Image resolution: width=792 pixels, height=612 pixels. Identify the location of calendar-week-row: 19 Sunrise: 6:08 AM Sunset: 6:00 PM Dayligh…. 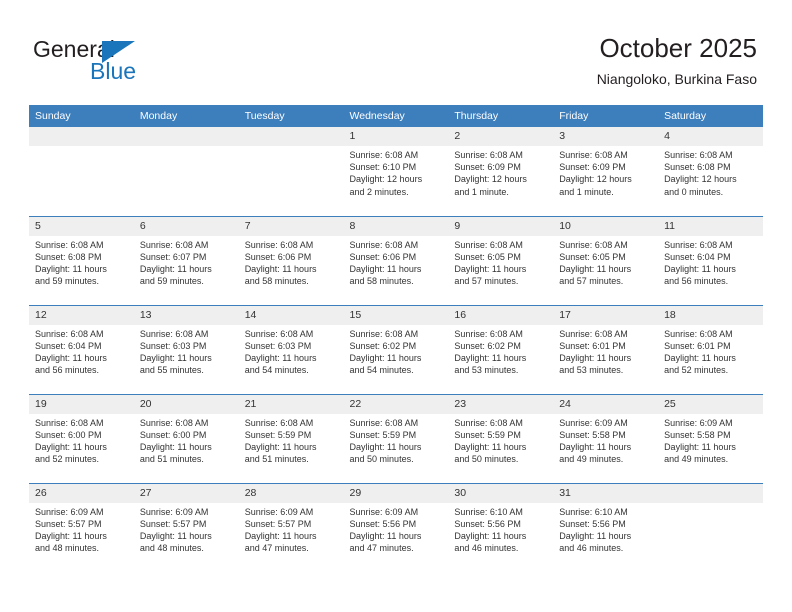
(396, 438).